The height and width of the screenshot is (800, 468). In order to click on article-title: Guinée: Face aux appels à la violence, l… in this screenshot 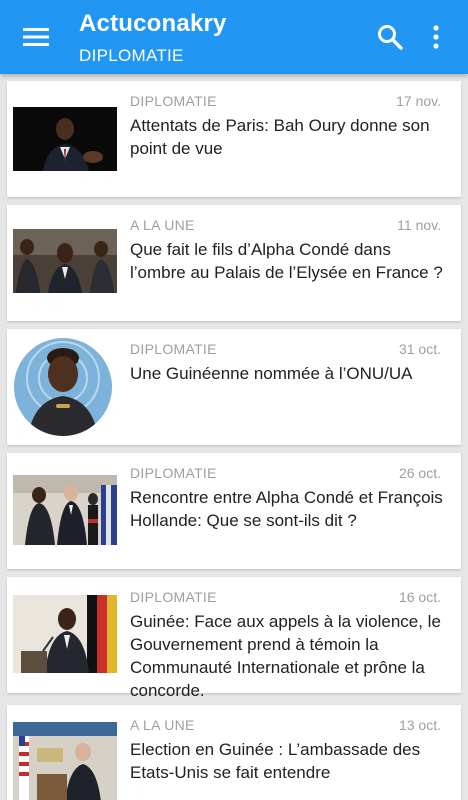, I will do `click(285, 656)`.